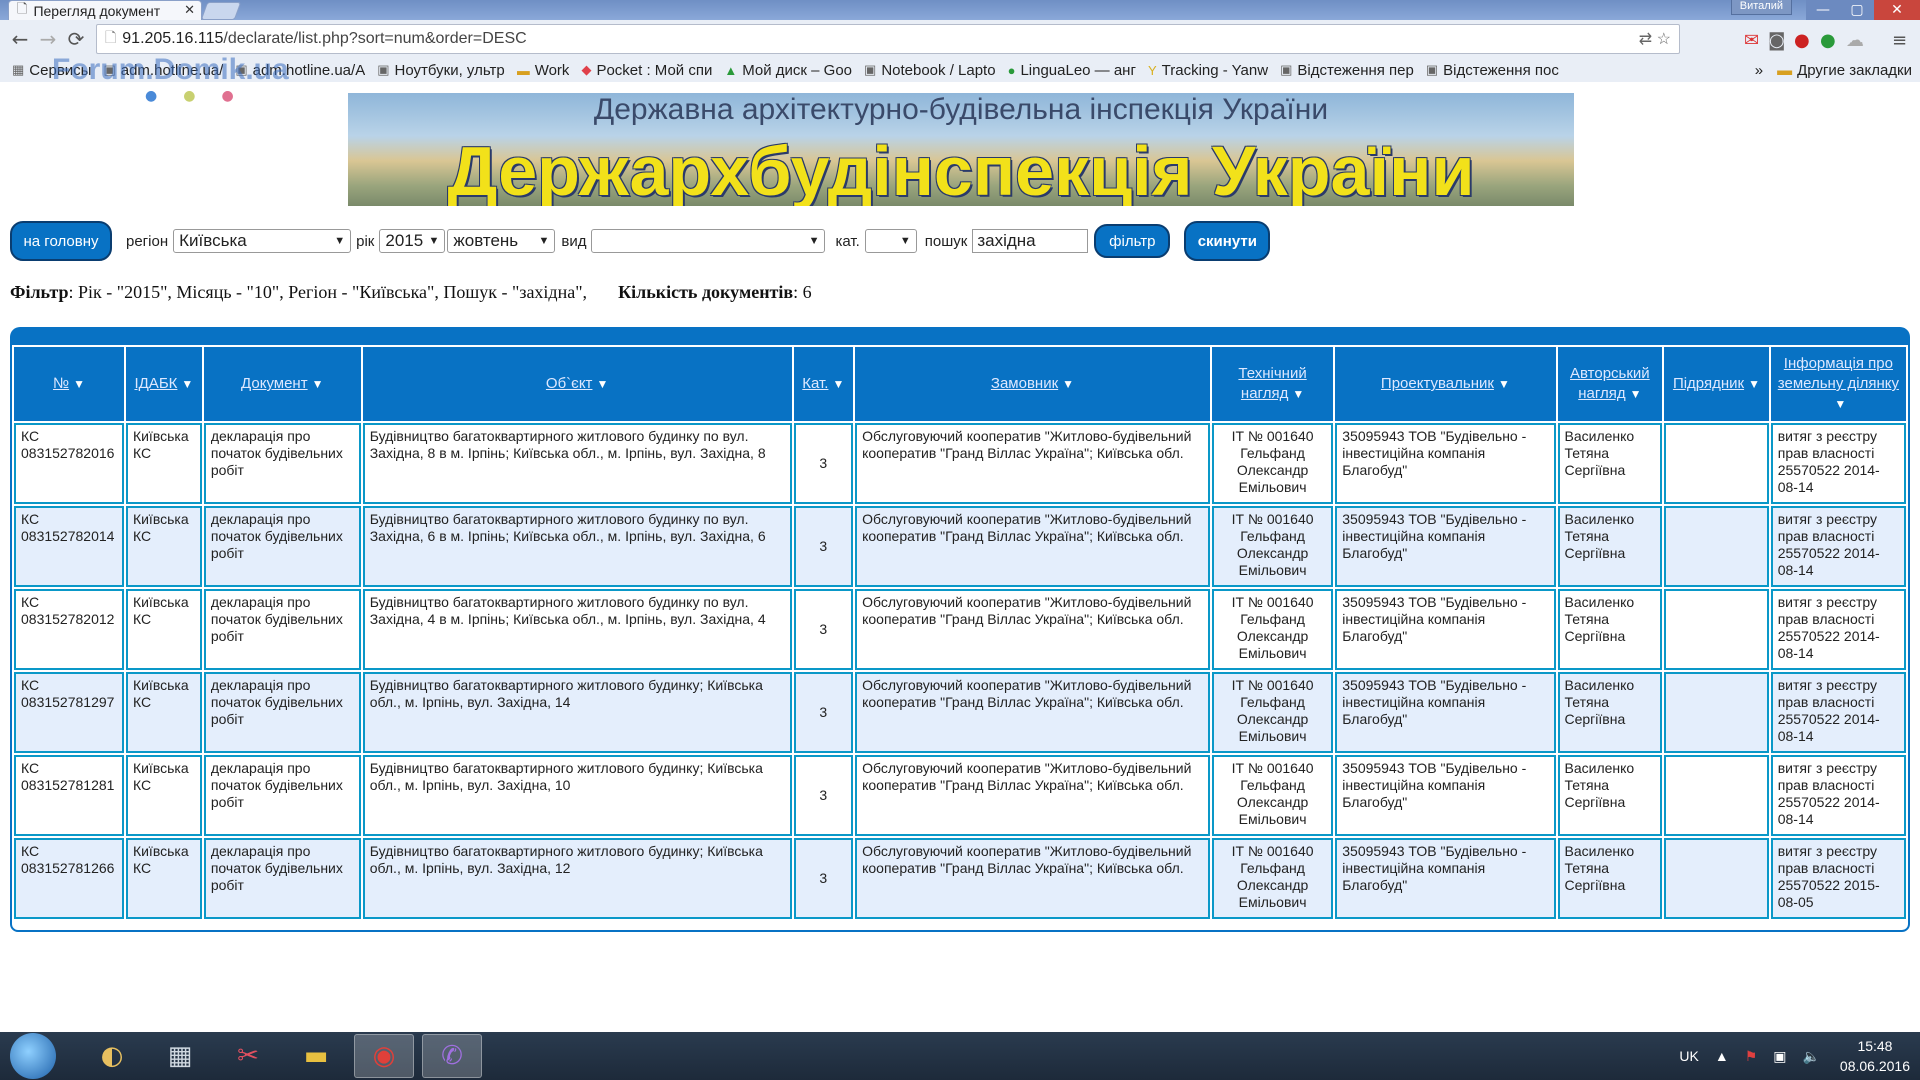 This screenshot has height=1080, width=1920. What do you see at coordinates (1751, 1056) in the screenshot?
I see `action-center-flag-icon: ⚑` at bounding box center [1751, 1056].